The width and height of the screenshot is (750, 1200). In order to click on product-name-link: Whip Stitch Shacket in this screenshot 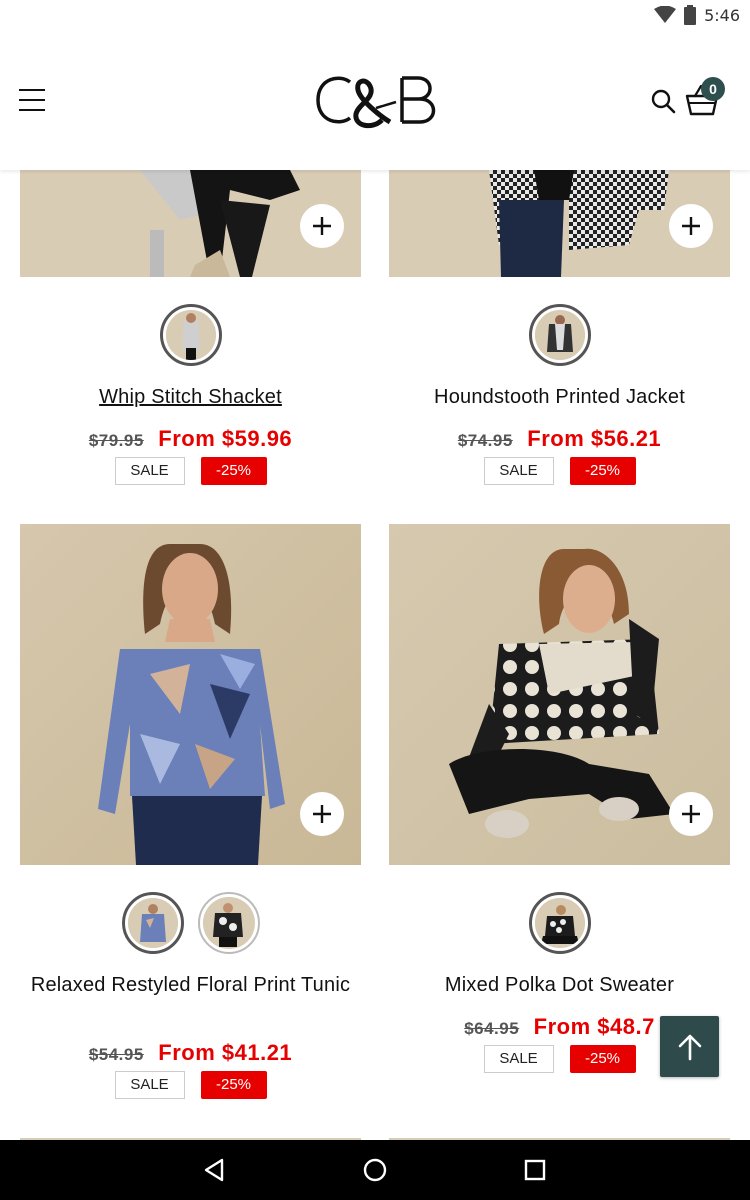, I will do `click(190, 397)`.